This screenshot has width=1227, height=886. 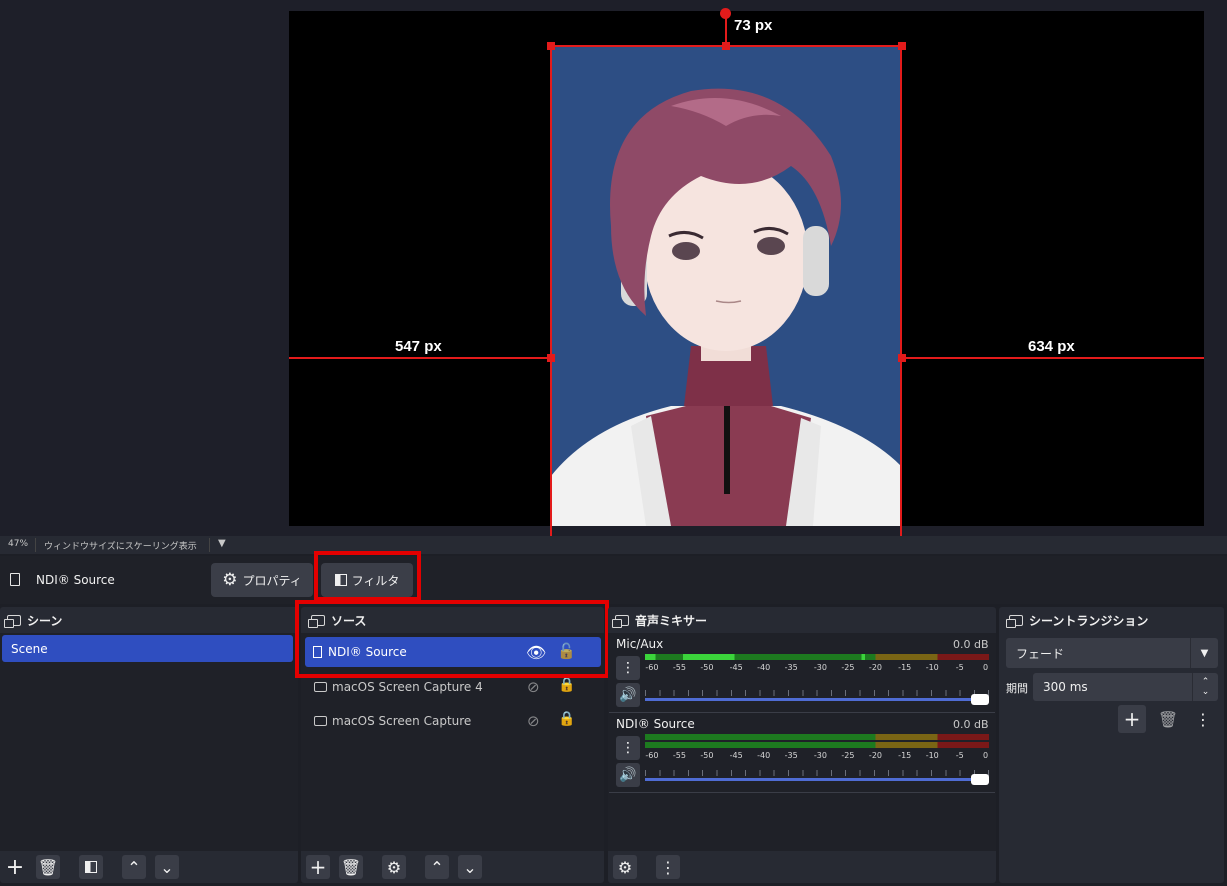 I want to click on rotation-handle, so click(x=725, y=13).